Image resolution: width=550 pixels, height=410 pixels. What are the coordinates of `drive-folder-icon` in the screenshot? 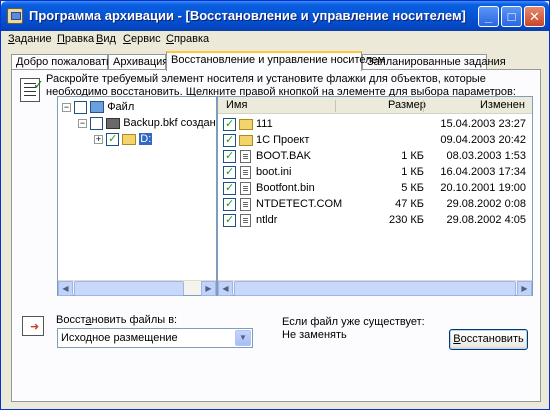 It's located at (129, 139).